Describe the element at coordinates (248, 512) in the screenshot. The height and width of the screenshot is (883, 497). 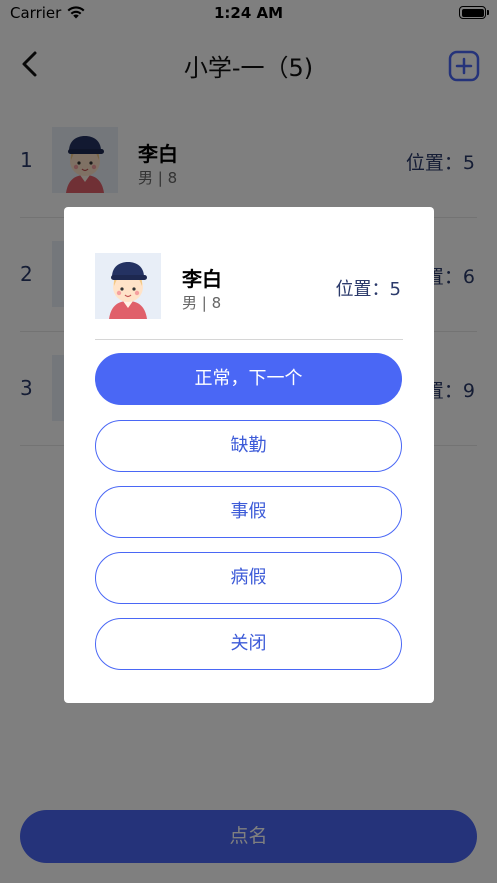
I see `personal-leave-button: 事假` at that location.